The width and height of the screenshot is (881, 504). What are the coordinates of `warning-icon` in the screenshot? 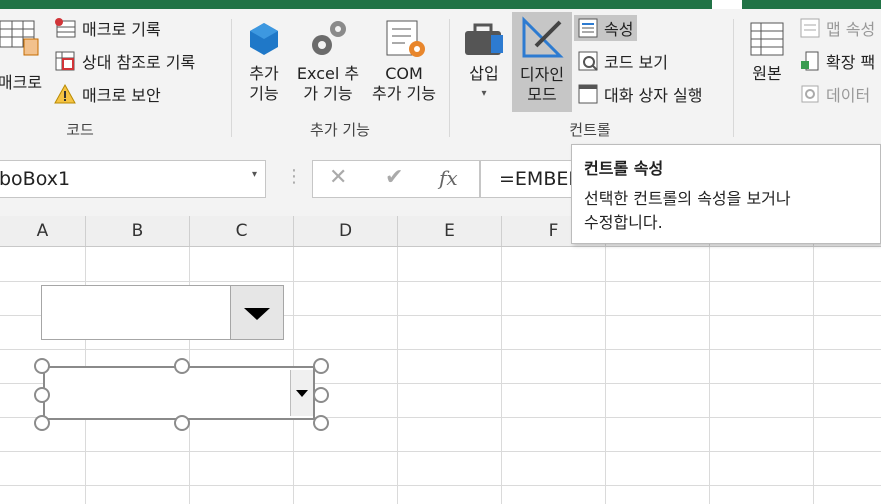 It's located at (65, 93).